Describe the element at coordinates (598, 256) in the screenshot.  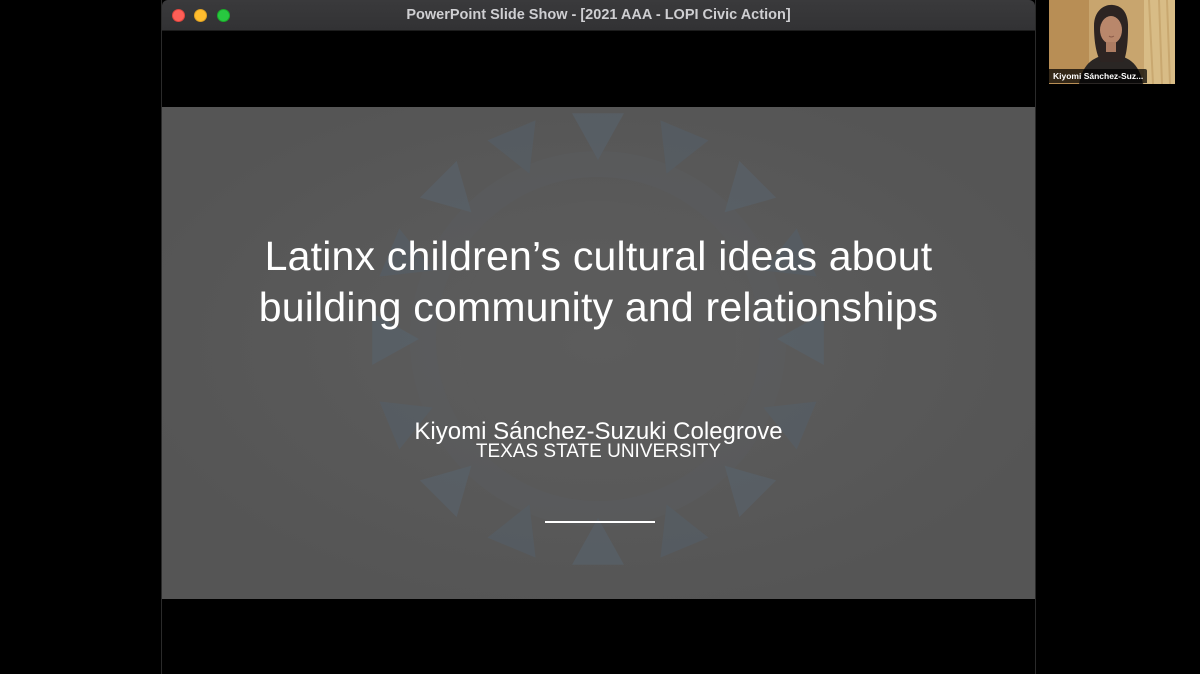
I see `slide-title-line-1: Latinx children’s cultural ideas about` at that location.